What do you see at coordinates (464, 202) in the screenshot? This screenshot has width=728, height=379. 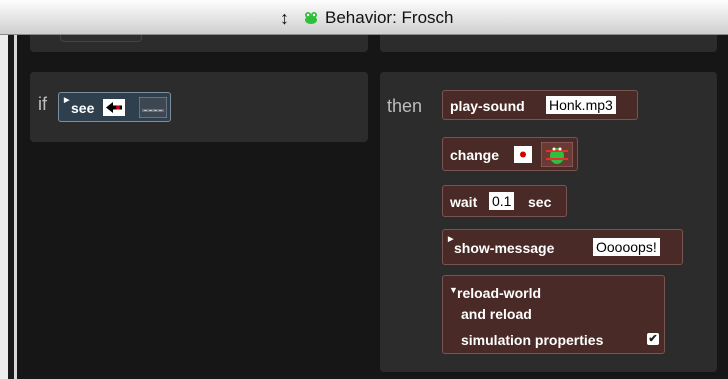 I see `wait-label: wait` at bounding box center [464, 202].